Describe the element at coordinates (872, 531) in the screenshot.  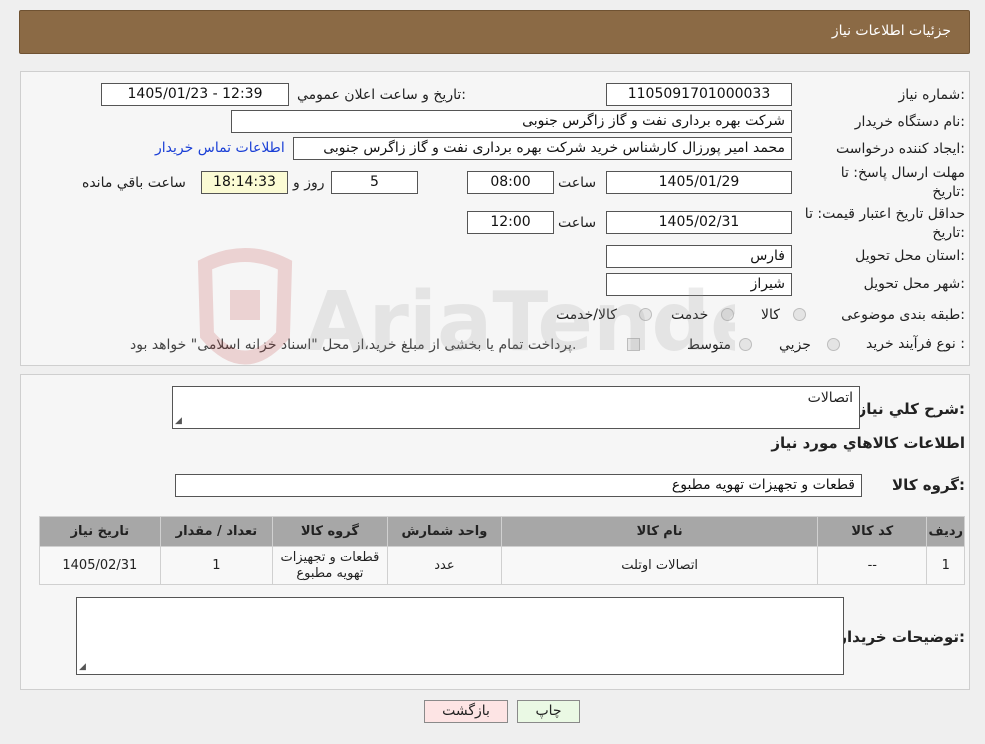
I see `col-code: کد کالا` at that location.